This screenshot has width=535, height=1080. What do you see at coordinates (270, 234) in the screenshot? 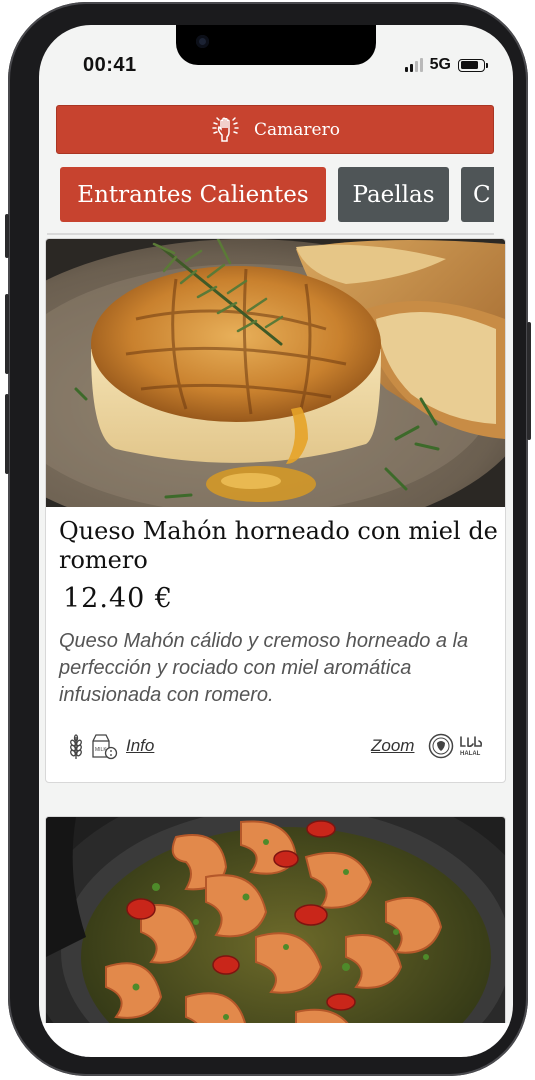
I see `tabs-divider` at bounding box center [270, 234].